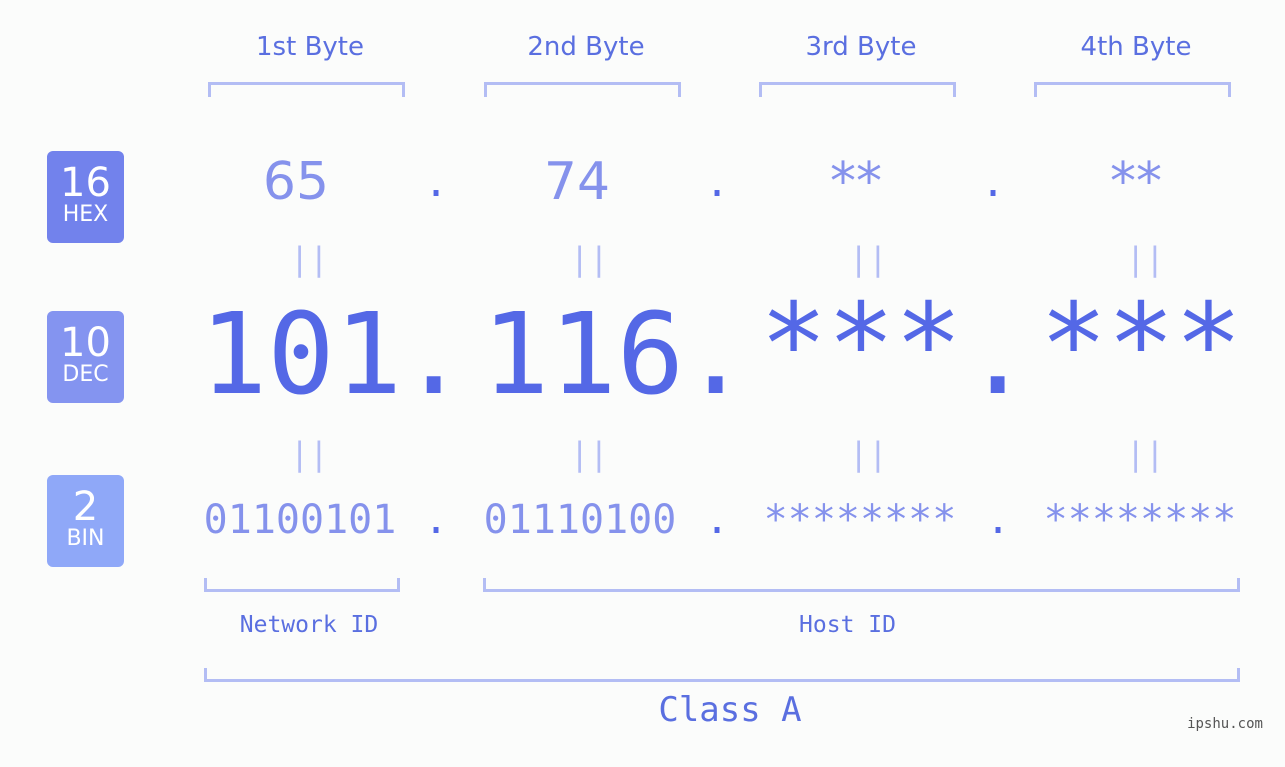 This screenshot has height=767, width=1285. Describe the element at coordinates (861, 47) in the screenshot. I see `byte-header-3: 3rd Byte` at that location.